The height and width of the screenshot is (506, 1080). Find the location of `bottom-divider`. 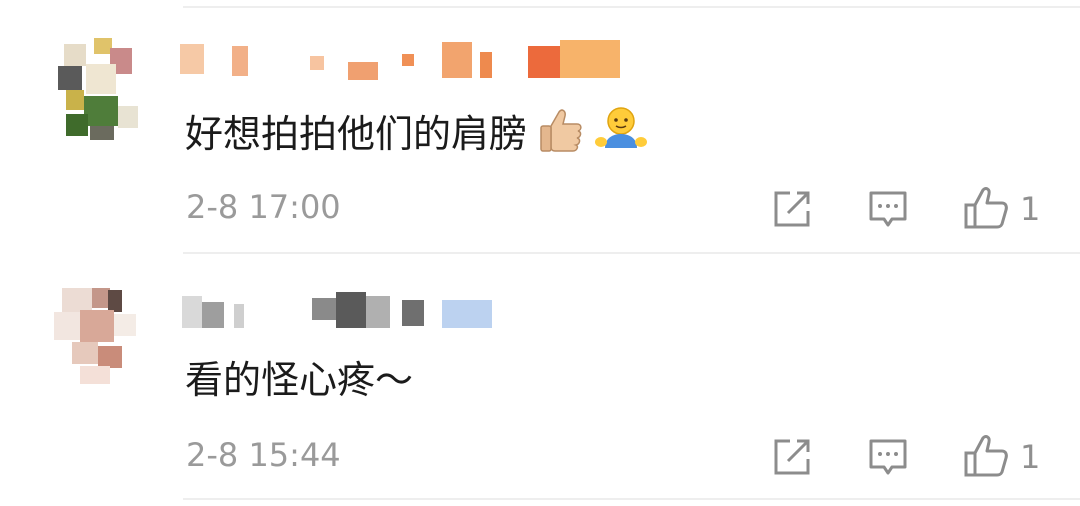

bottom-divider is located at coordinates (631, 499).